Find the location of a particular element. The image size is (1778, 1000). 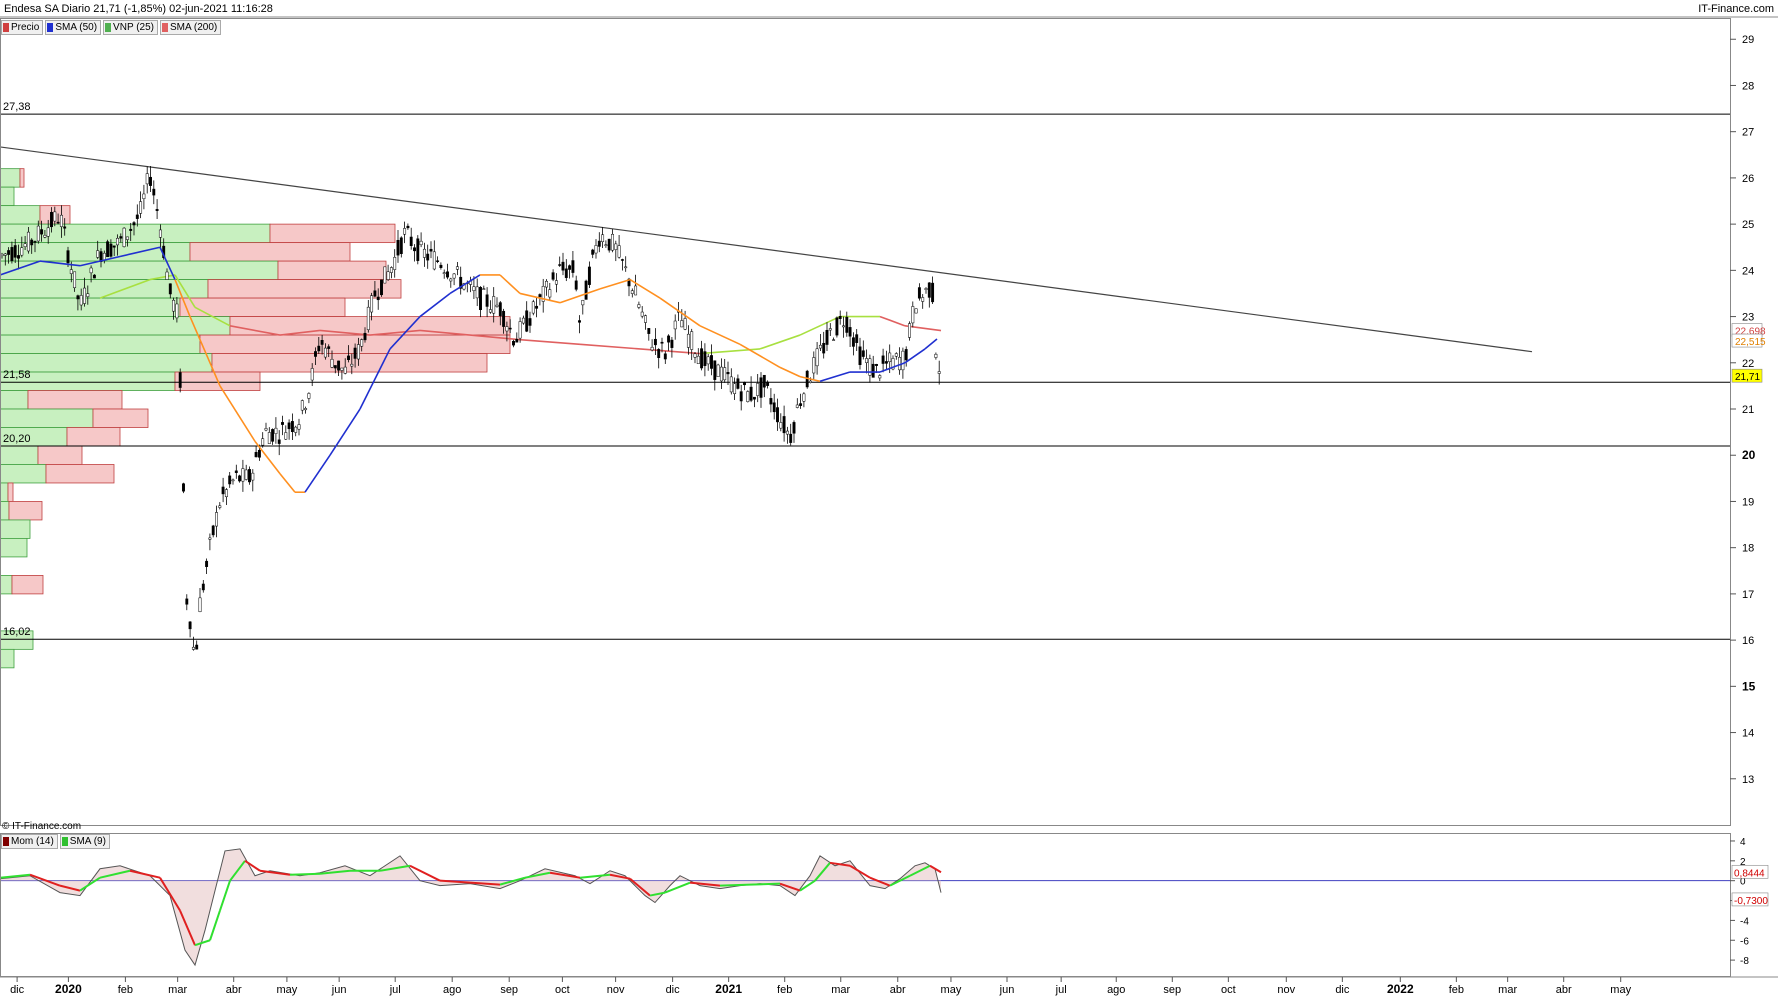

x-tick-label: feb is located at coordinates (1456, 990).